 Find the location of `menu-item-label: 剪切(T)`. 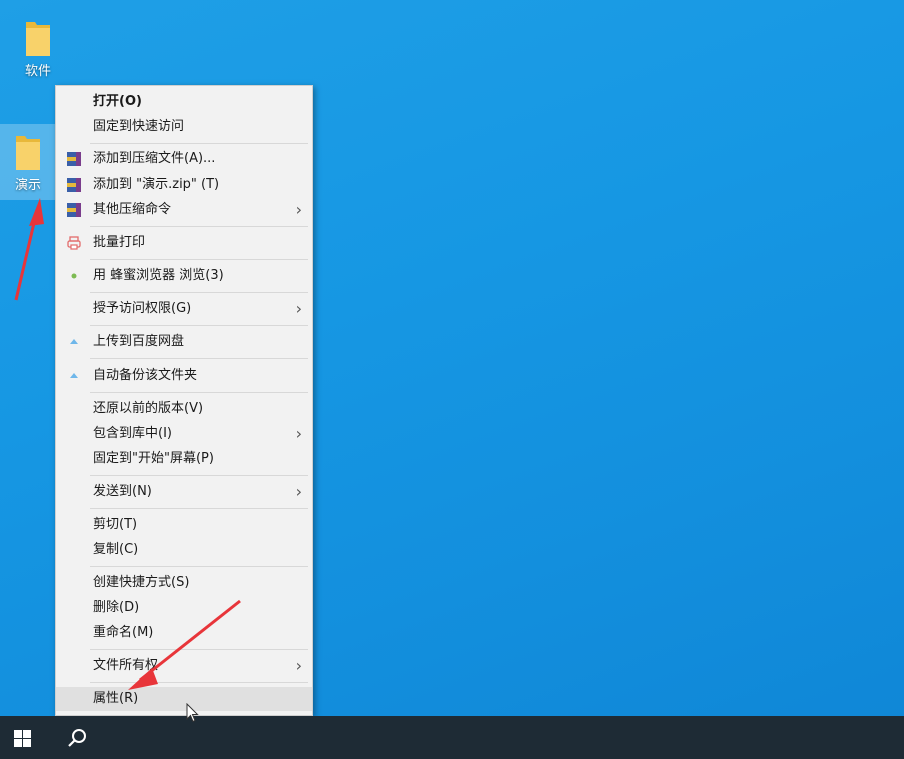

menu-item-label: 剪切(T) is located at coordinates (115, 524).